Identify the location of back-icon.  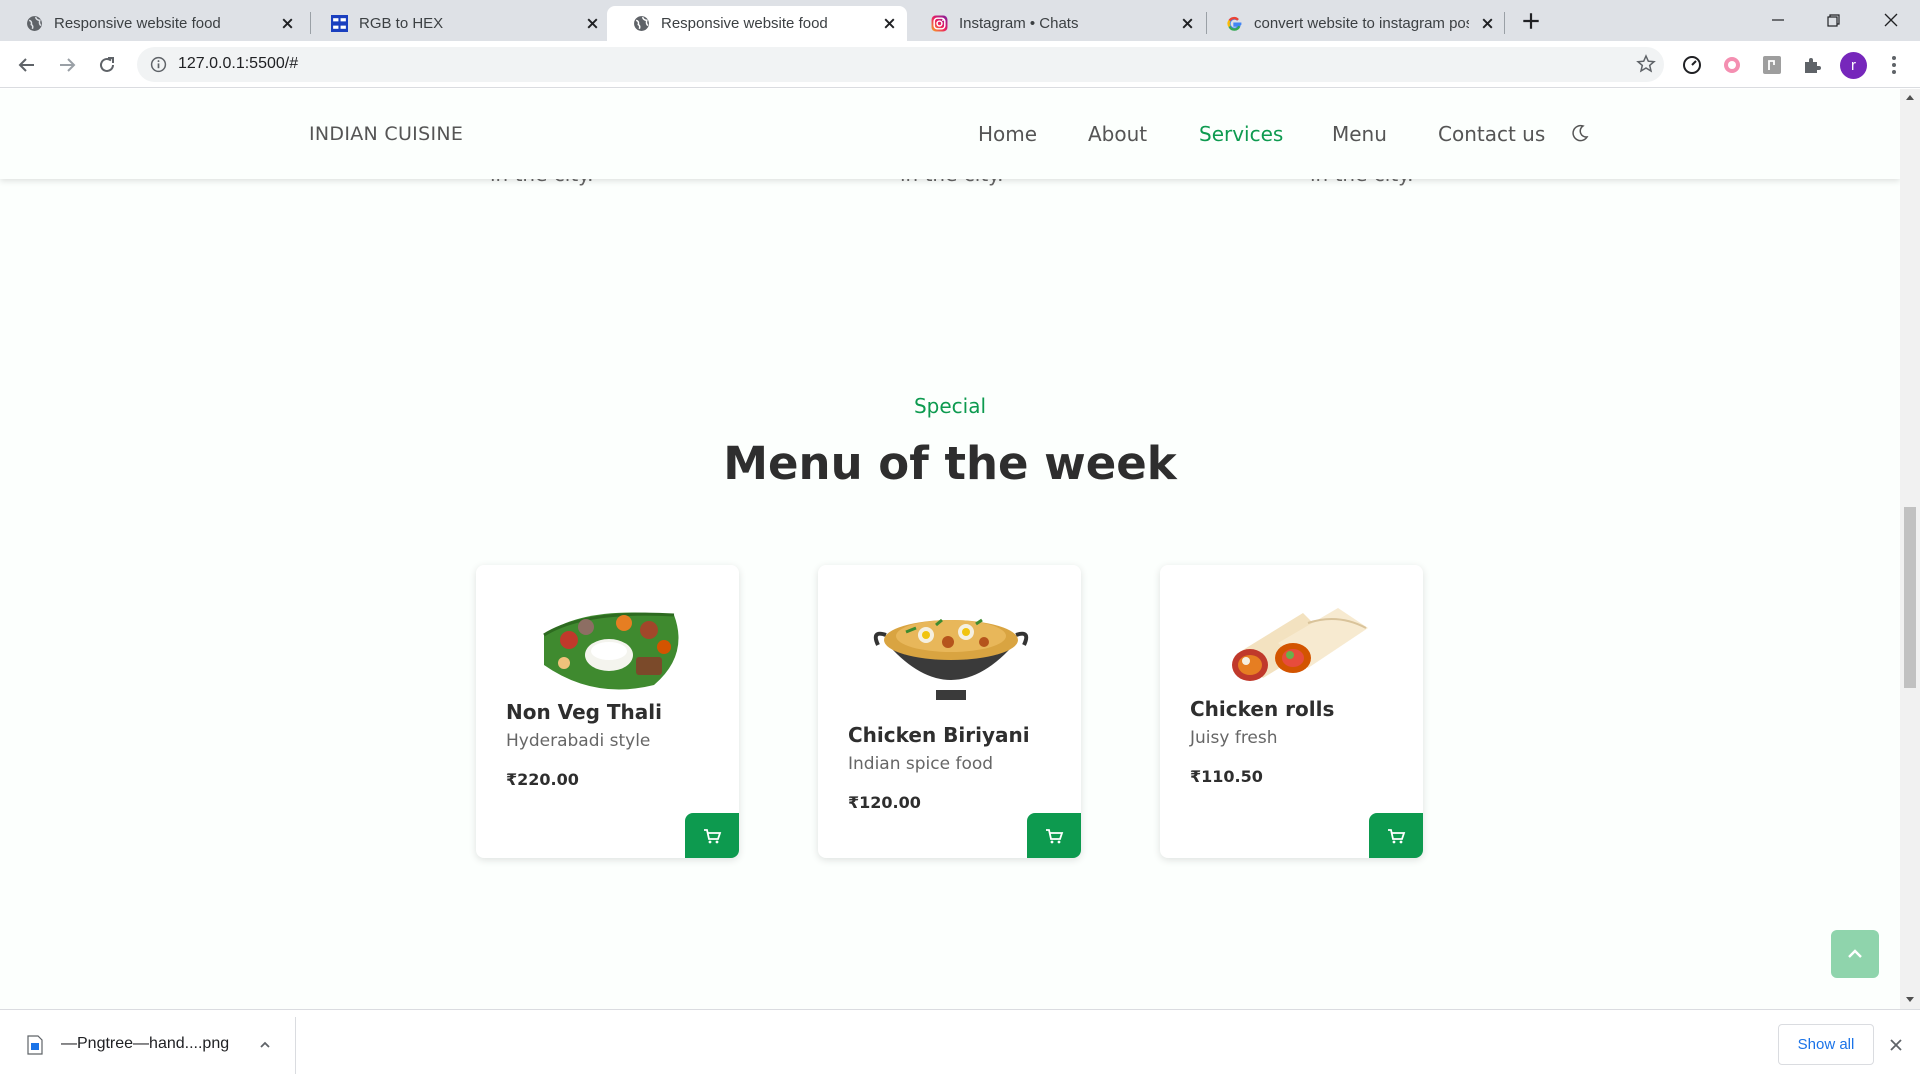
(27, 65).